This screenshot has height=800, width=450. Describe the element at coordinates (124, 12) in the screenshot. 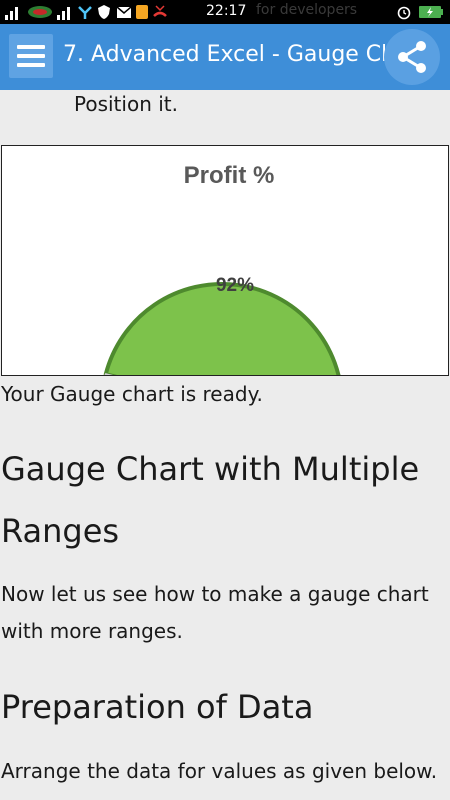

I see `mail-icon` at that location.